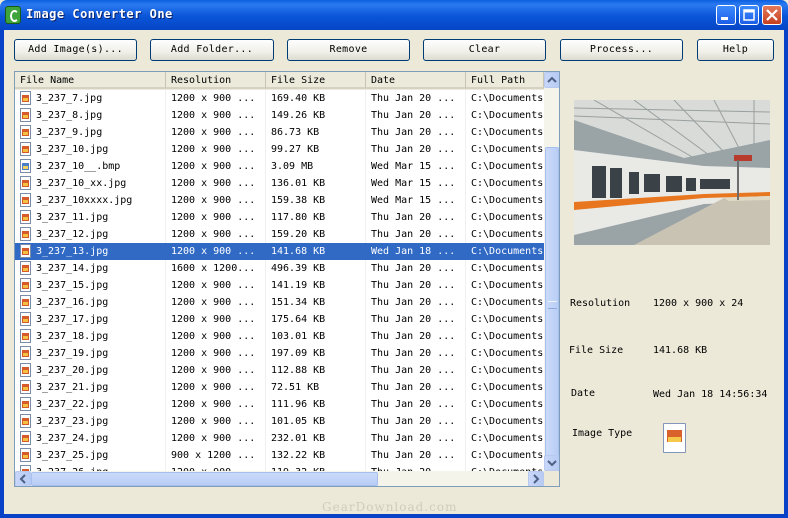 The height and width of the screenshot is (518, 788). Describe the element at coordinates (295, 149) in the screenshot. I see `file-size-cell: 99.27 KB` at that location.